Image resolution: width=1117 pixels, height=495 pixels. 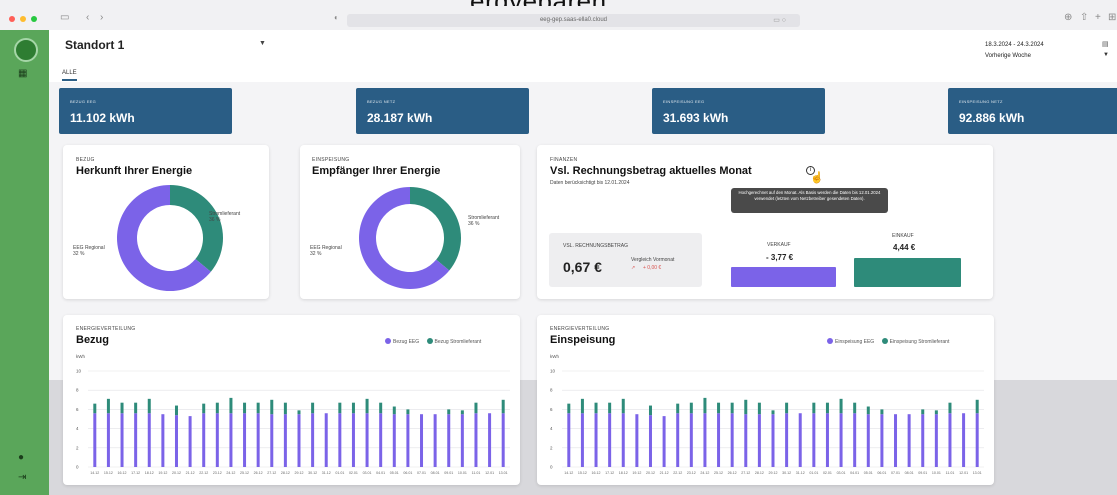 What do you see at coordinates (1112, 17) in the screenshot?
I see `tab-overview-icon: ⊞` at bounding box center [1112, 17].